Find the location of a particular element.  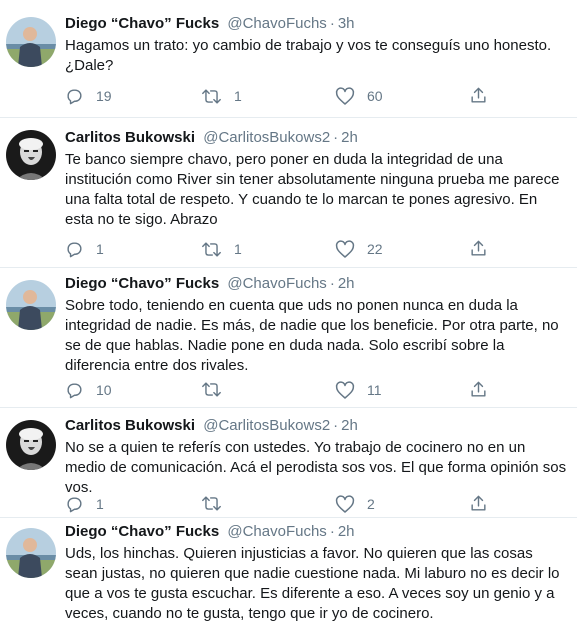

like-count: 22 is located at coordinates (375, 249).